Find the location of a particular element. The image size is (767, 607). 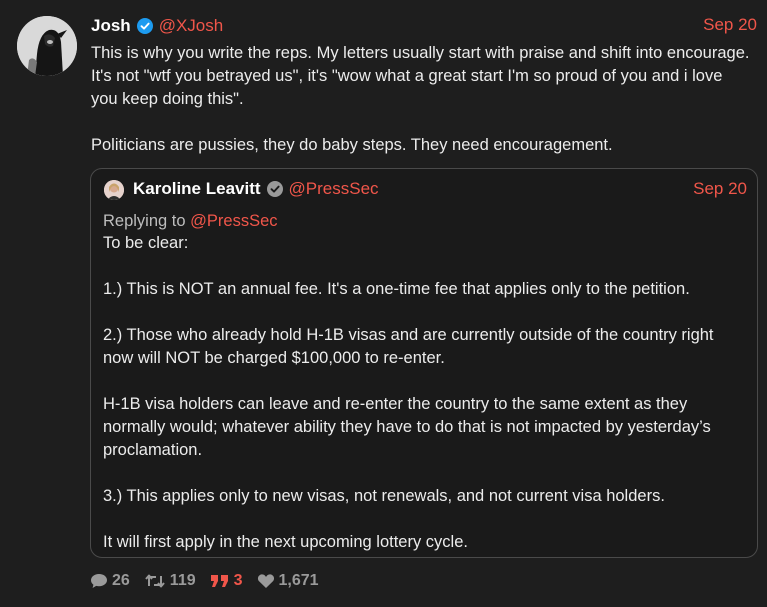

tweet-actions: 26 119 3 1,671 is located at coordinates (211, 581).